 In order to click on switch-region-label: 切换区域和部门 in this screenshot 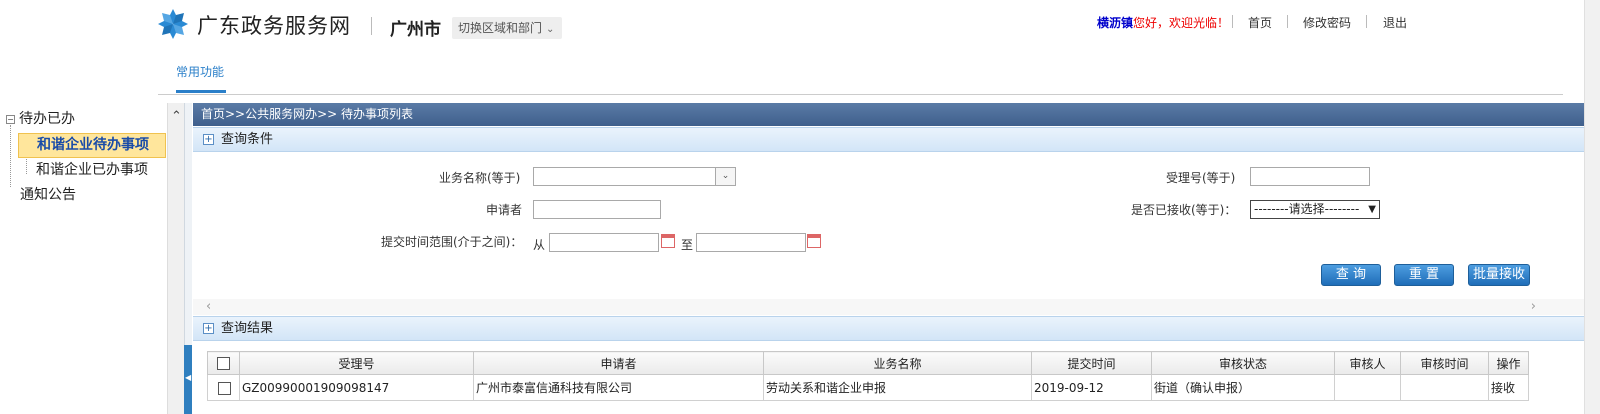, I will do `click(500, 28)`.